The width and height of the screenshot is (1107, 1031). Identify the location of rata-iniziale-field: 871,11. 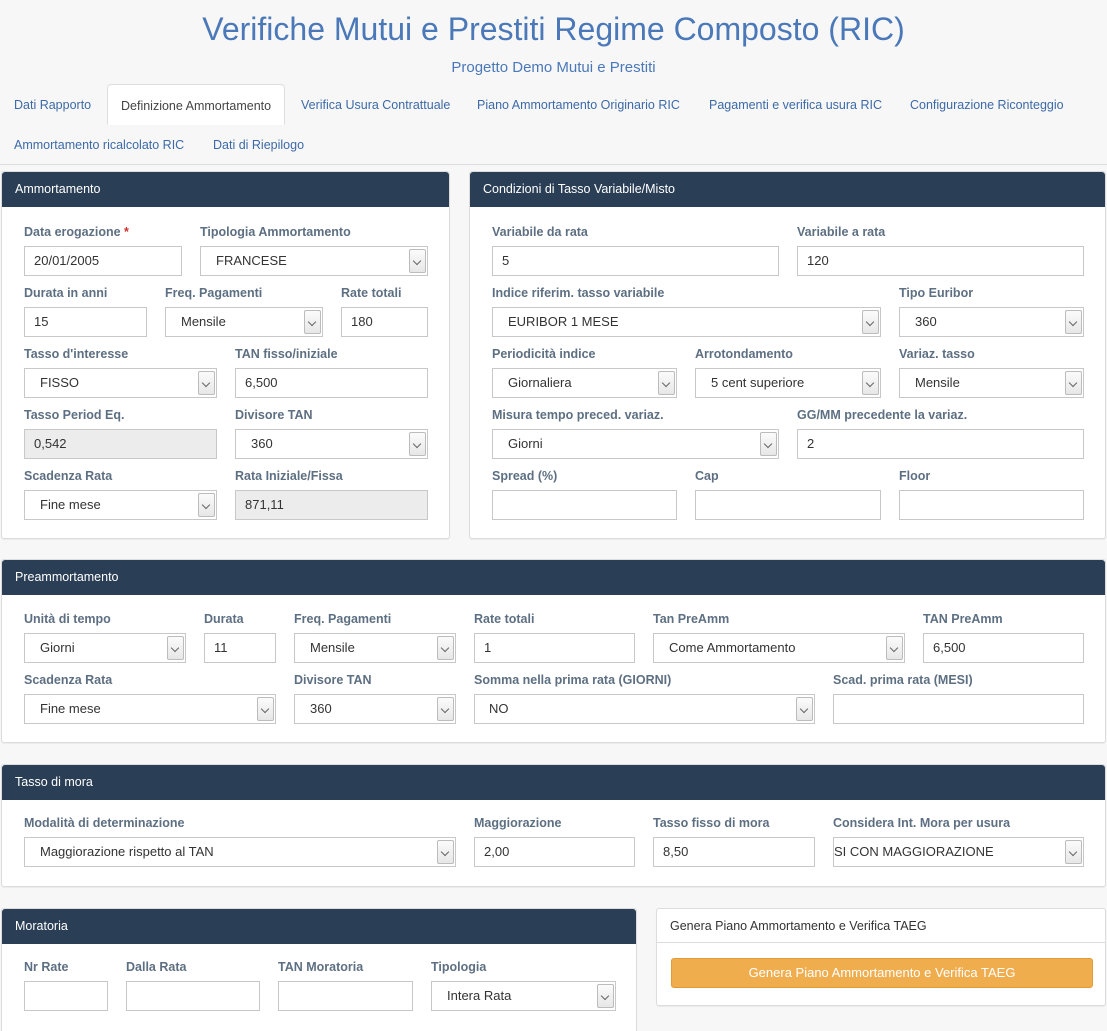
(331, 505).